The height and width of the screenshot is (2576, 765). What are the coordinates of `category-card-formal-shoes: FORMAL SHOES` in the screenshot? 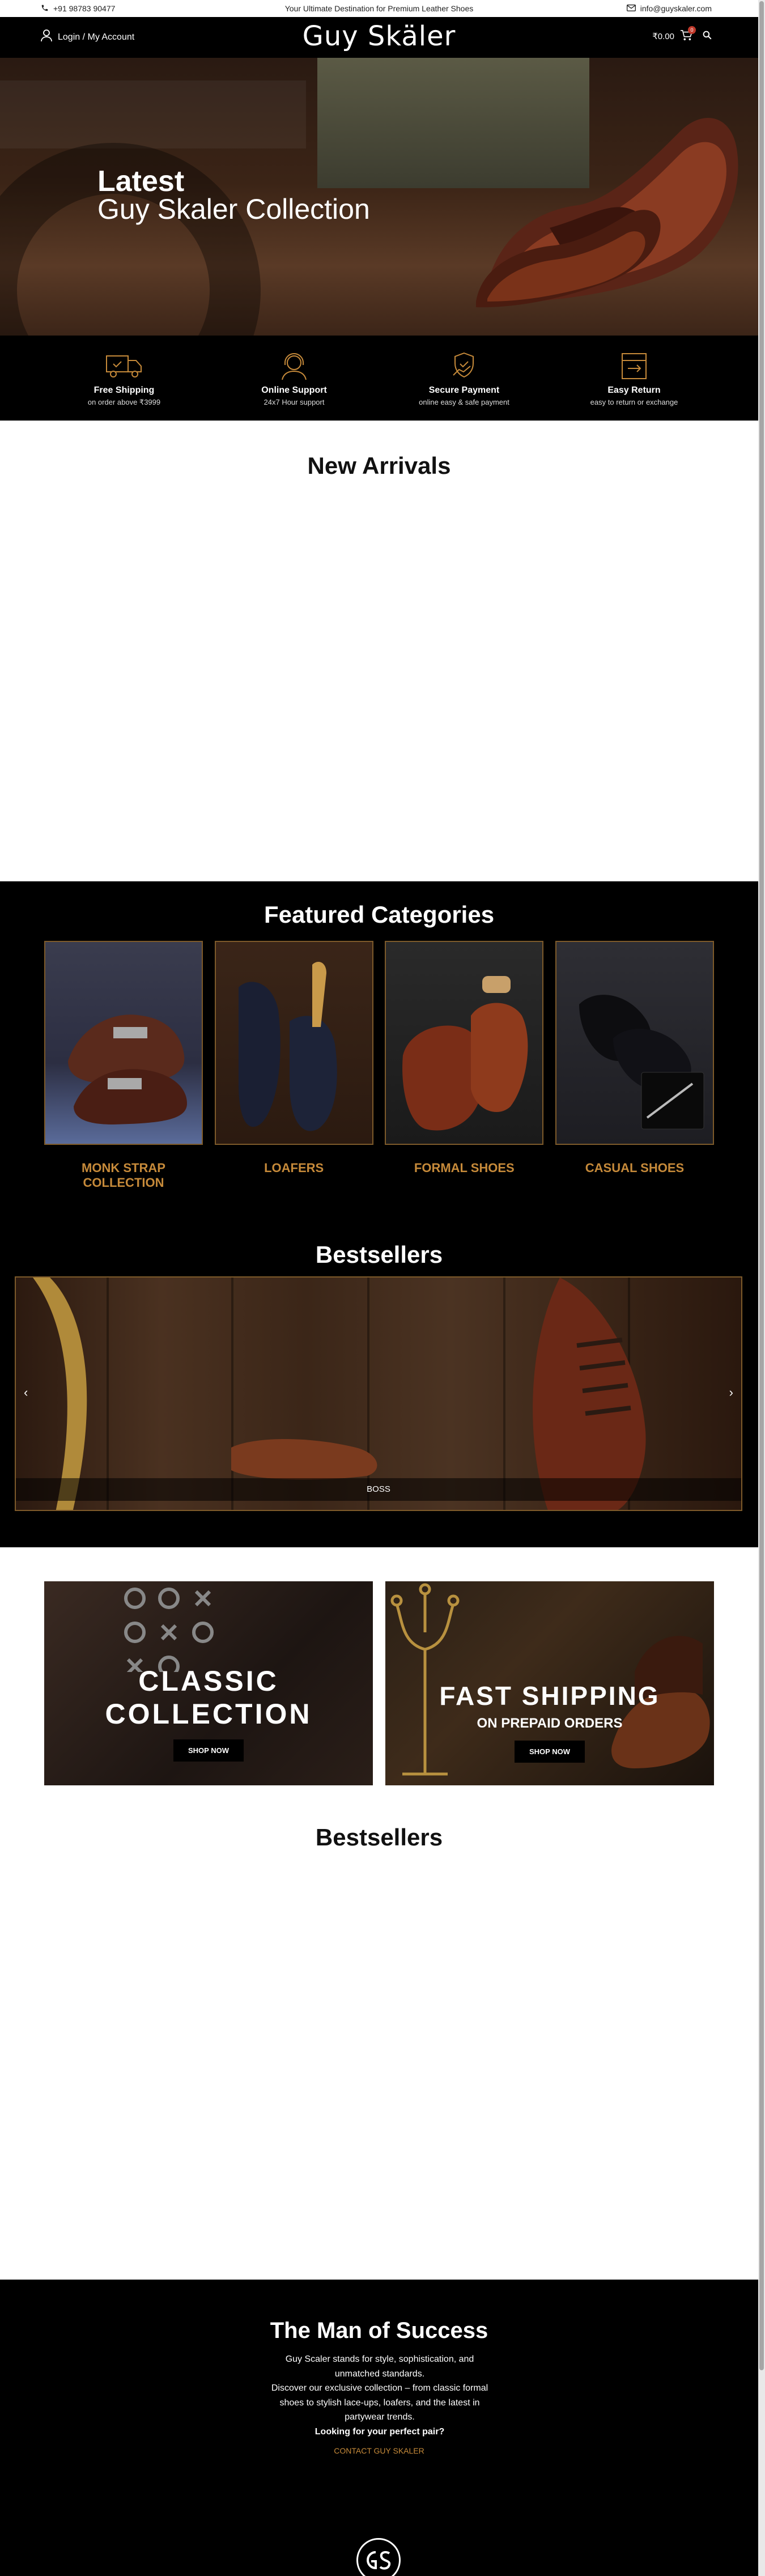 It's located at (464, 1066).